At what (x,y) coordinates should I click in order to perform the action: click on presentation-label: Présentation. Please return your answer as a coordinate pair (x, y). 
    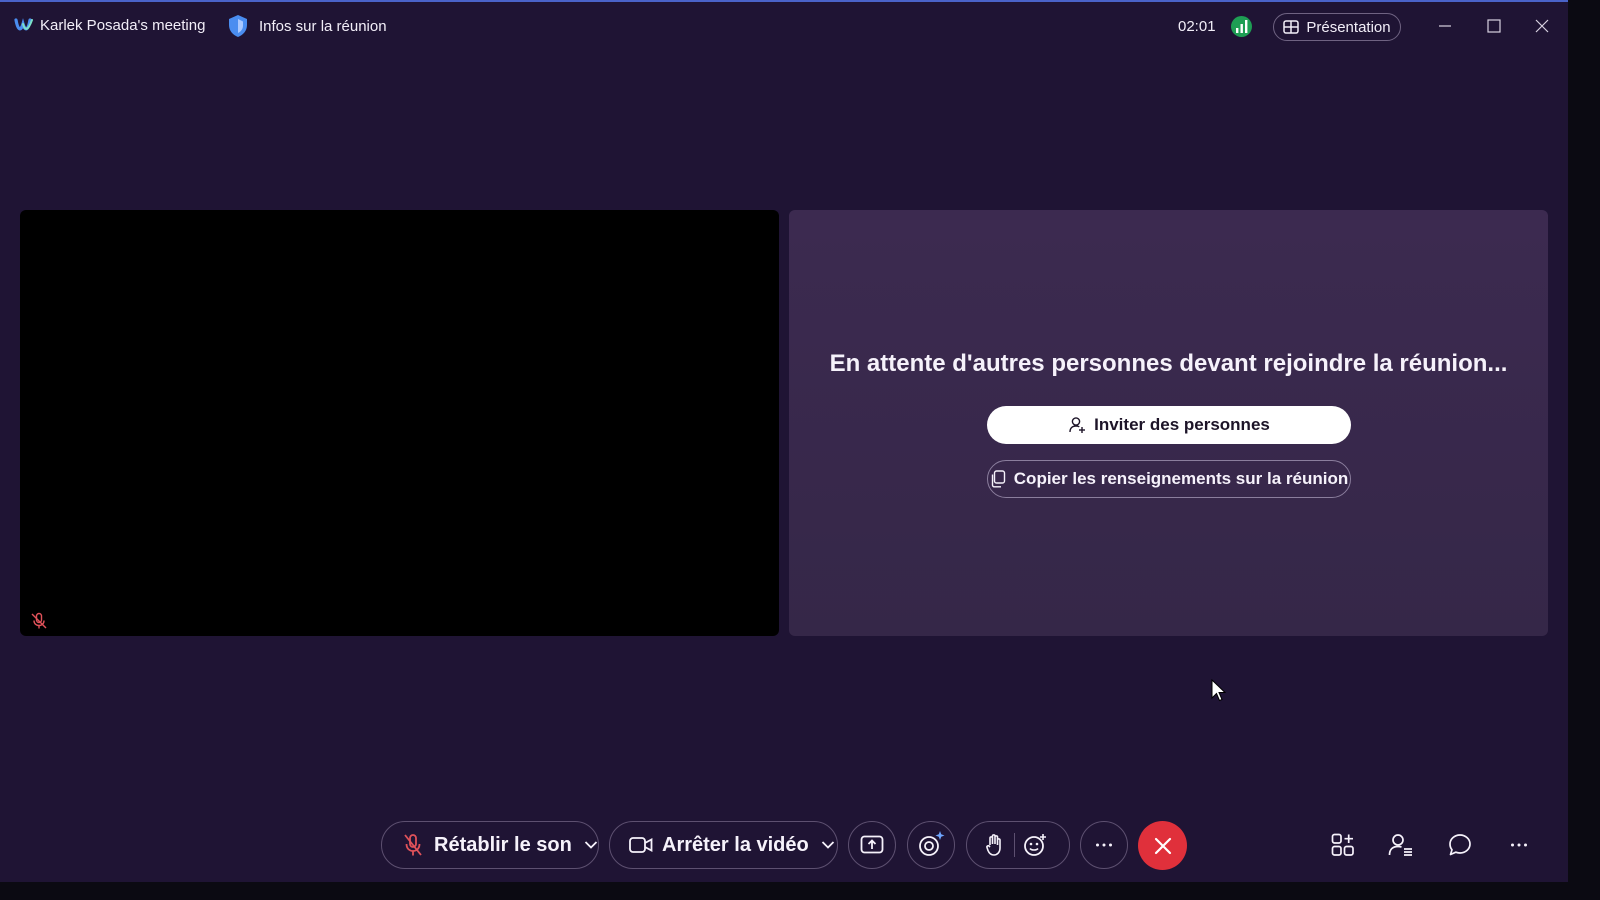
    Looking at the image, I should click on (1348, 27).